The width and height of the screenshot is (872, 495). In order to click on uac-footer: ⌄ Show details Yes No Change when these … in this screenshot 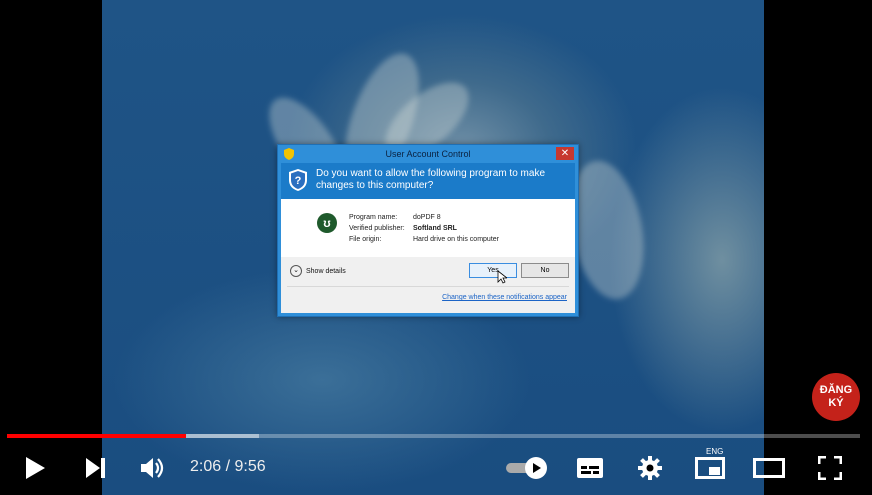, I will do `click(428, 285)`.